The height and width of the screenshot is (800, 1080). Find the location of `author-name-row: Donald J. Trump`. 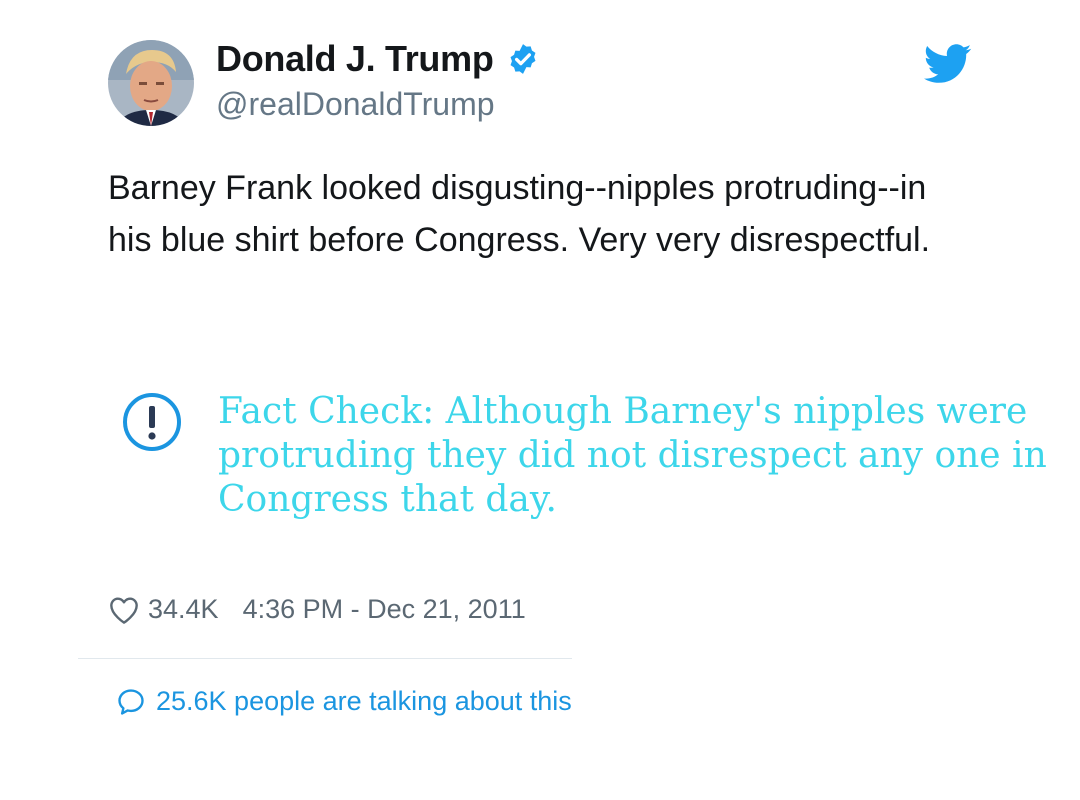

author-name-row: Donald J. Trump is located at coordinates (378, 59).